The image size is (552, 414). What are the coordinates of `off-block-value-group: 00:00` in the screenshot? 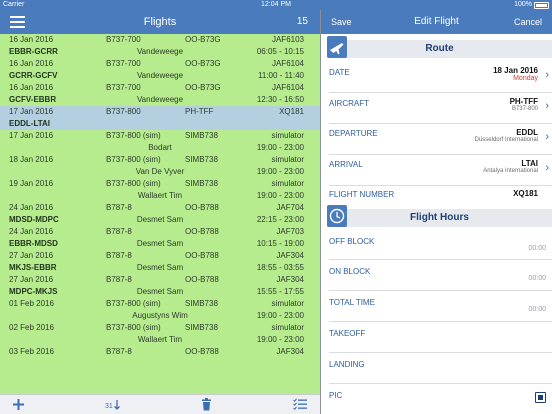 It's located at (537, 246).